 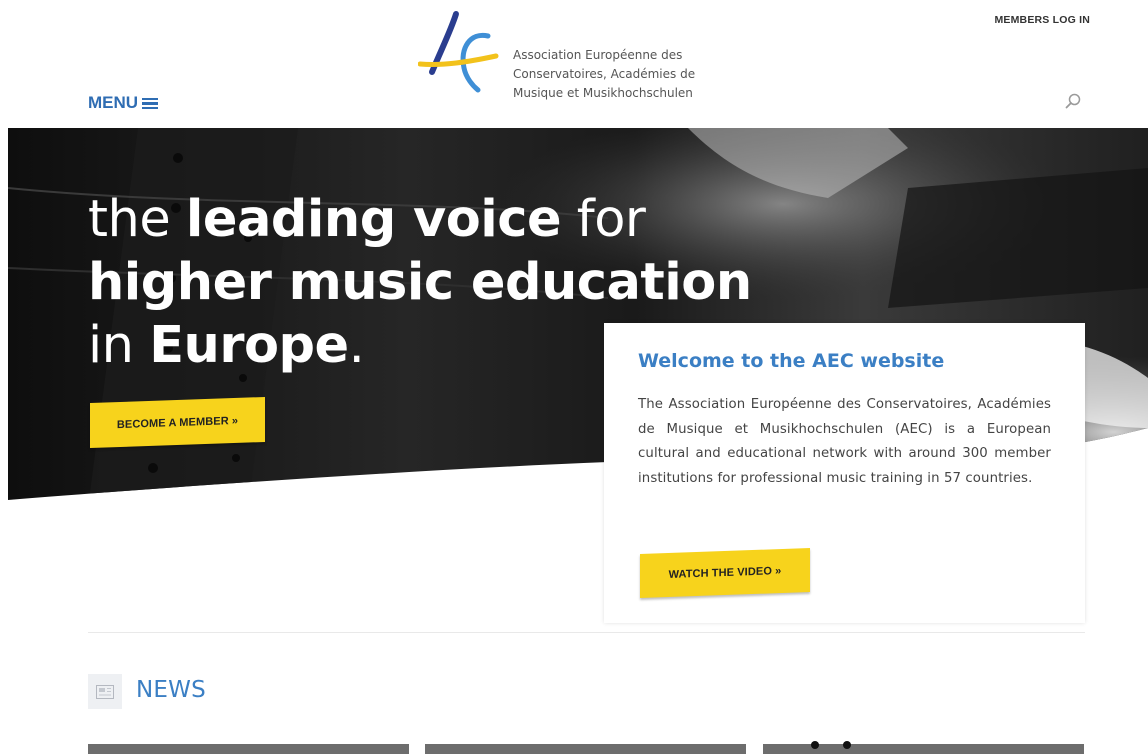 I want to click on headline-line-2: higher music education, so click(x=420, y=282).